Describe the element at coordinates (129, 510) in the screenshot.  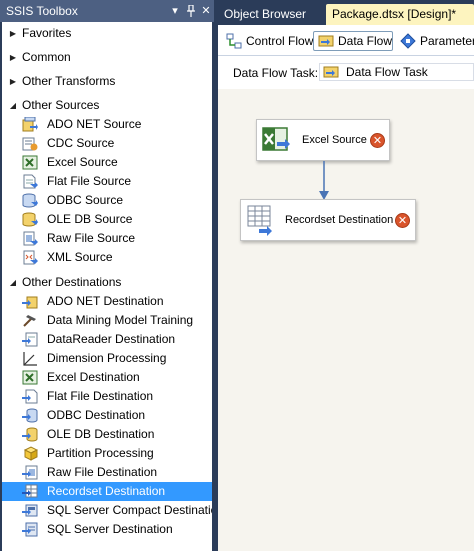
I see `item-label: SQL Server Compact Destination` at that location.